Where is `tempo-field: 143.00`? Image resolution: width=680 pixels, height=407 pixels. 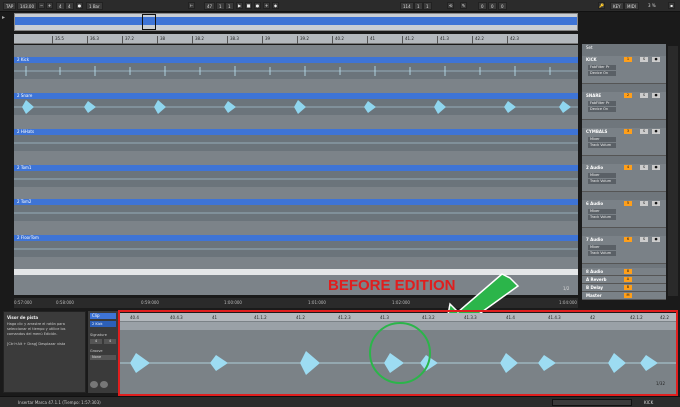
tempo-field: 143.00 is located at coordinates (27, 6).